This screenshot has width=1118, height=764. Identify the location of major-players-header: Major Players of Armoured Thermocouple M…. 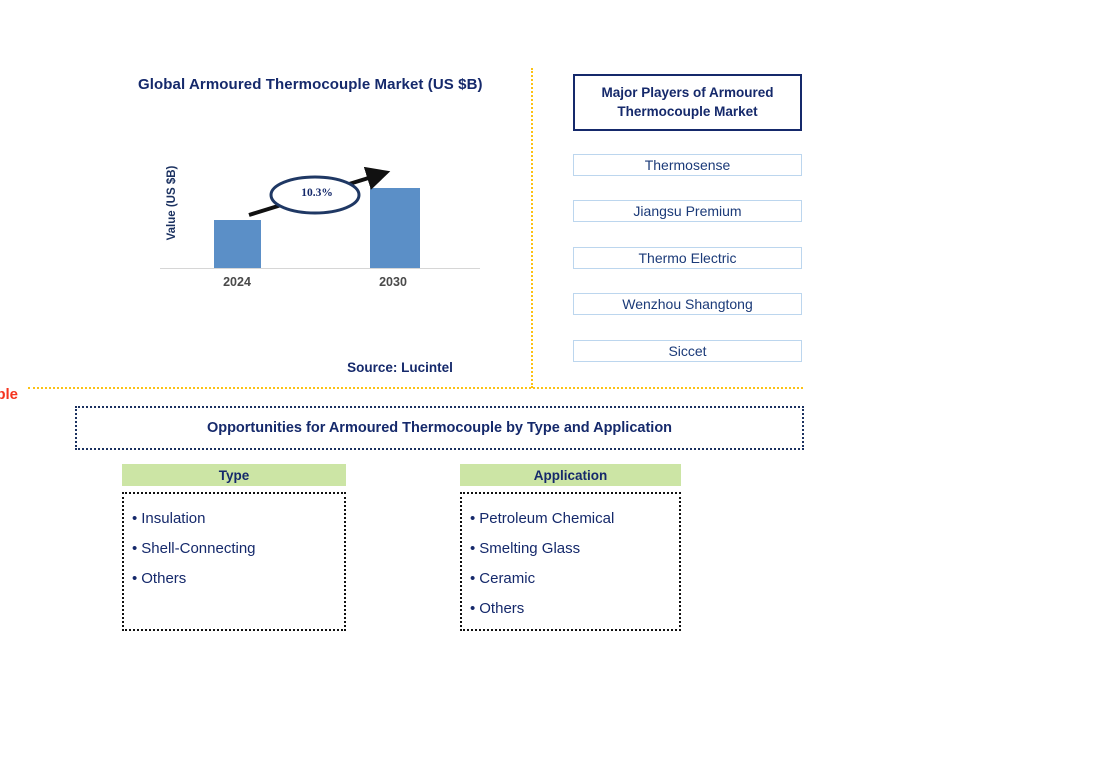
(687, 102).